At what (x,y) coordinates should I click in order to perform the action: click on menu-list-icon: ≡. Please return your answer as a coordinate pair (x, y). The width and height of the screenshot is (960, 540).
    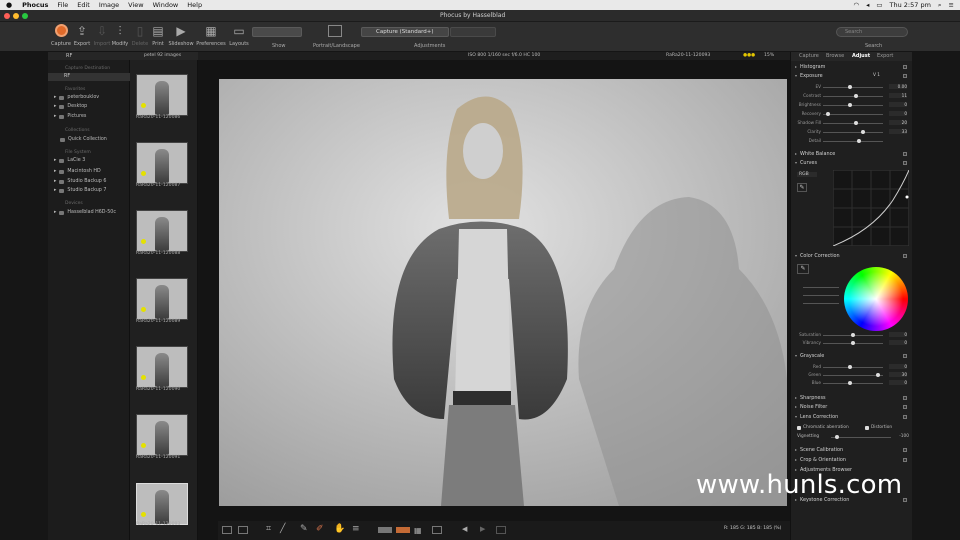
    Looking at the image, I should click on (951, 5).